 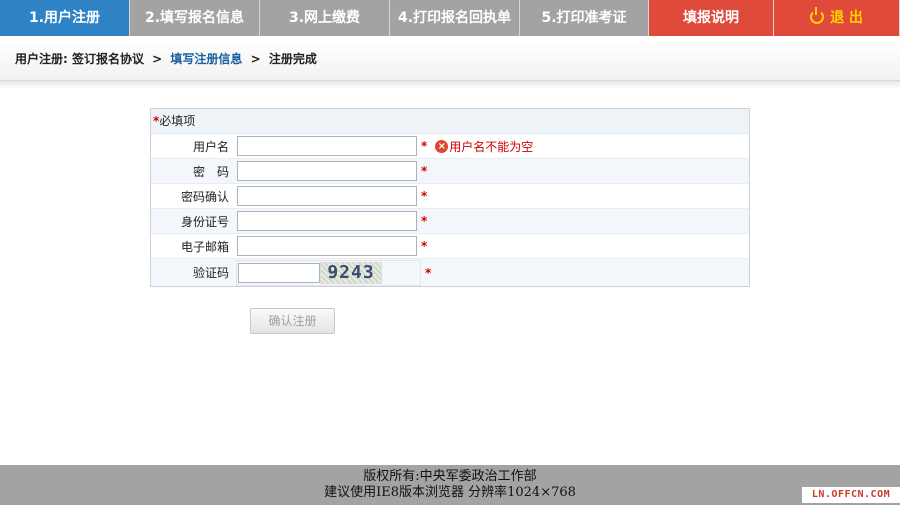 I want to click on password-confirm-input, so click(x=327, y=196).